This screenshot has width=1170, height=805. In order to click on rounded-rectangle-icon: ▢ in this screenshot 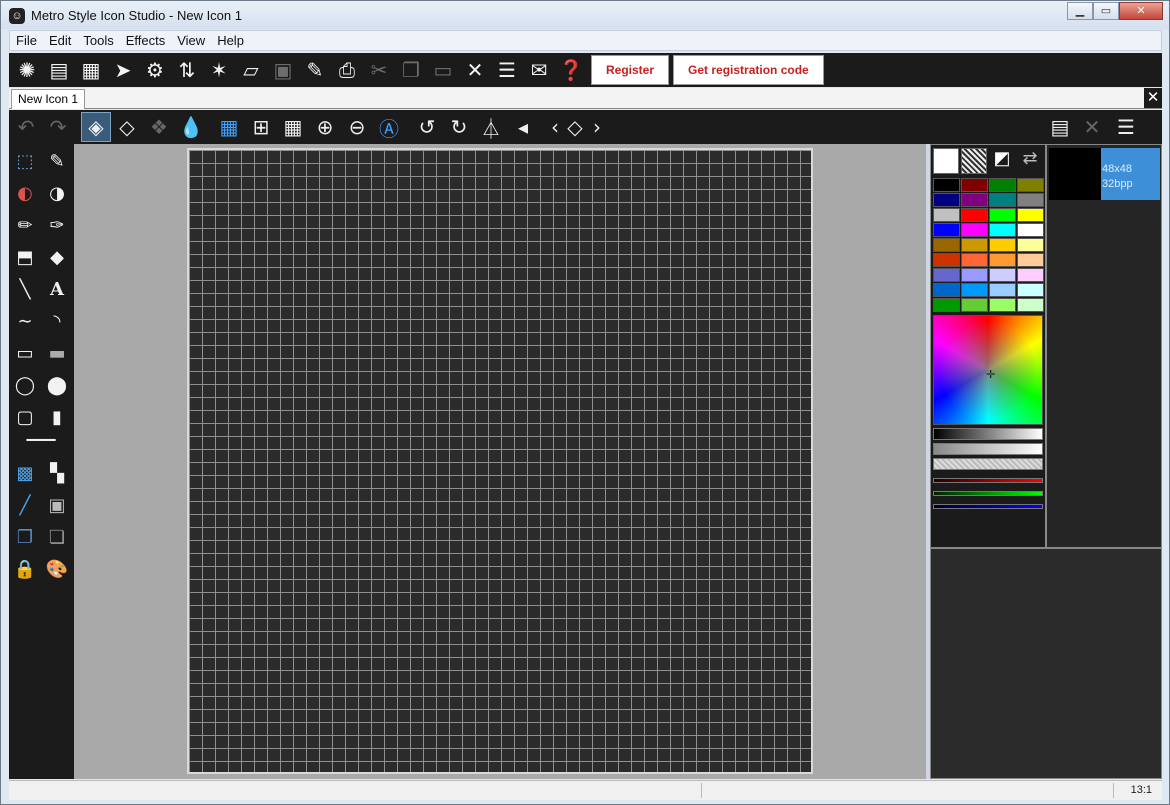, I will do `click(25, 417)`.